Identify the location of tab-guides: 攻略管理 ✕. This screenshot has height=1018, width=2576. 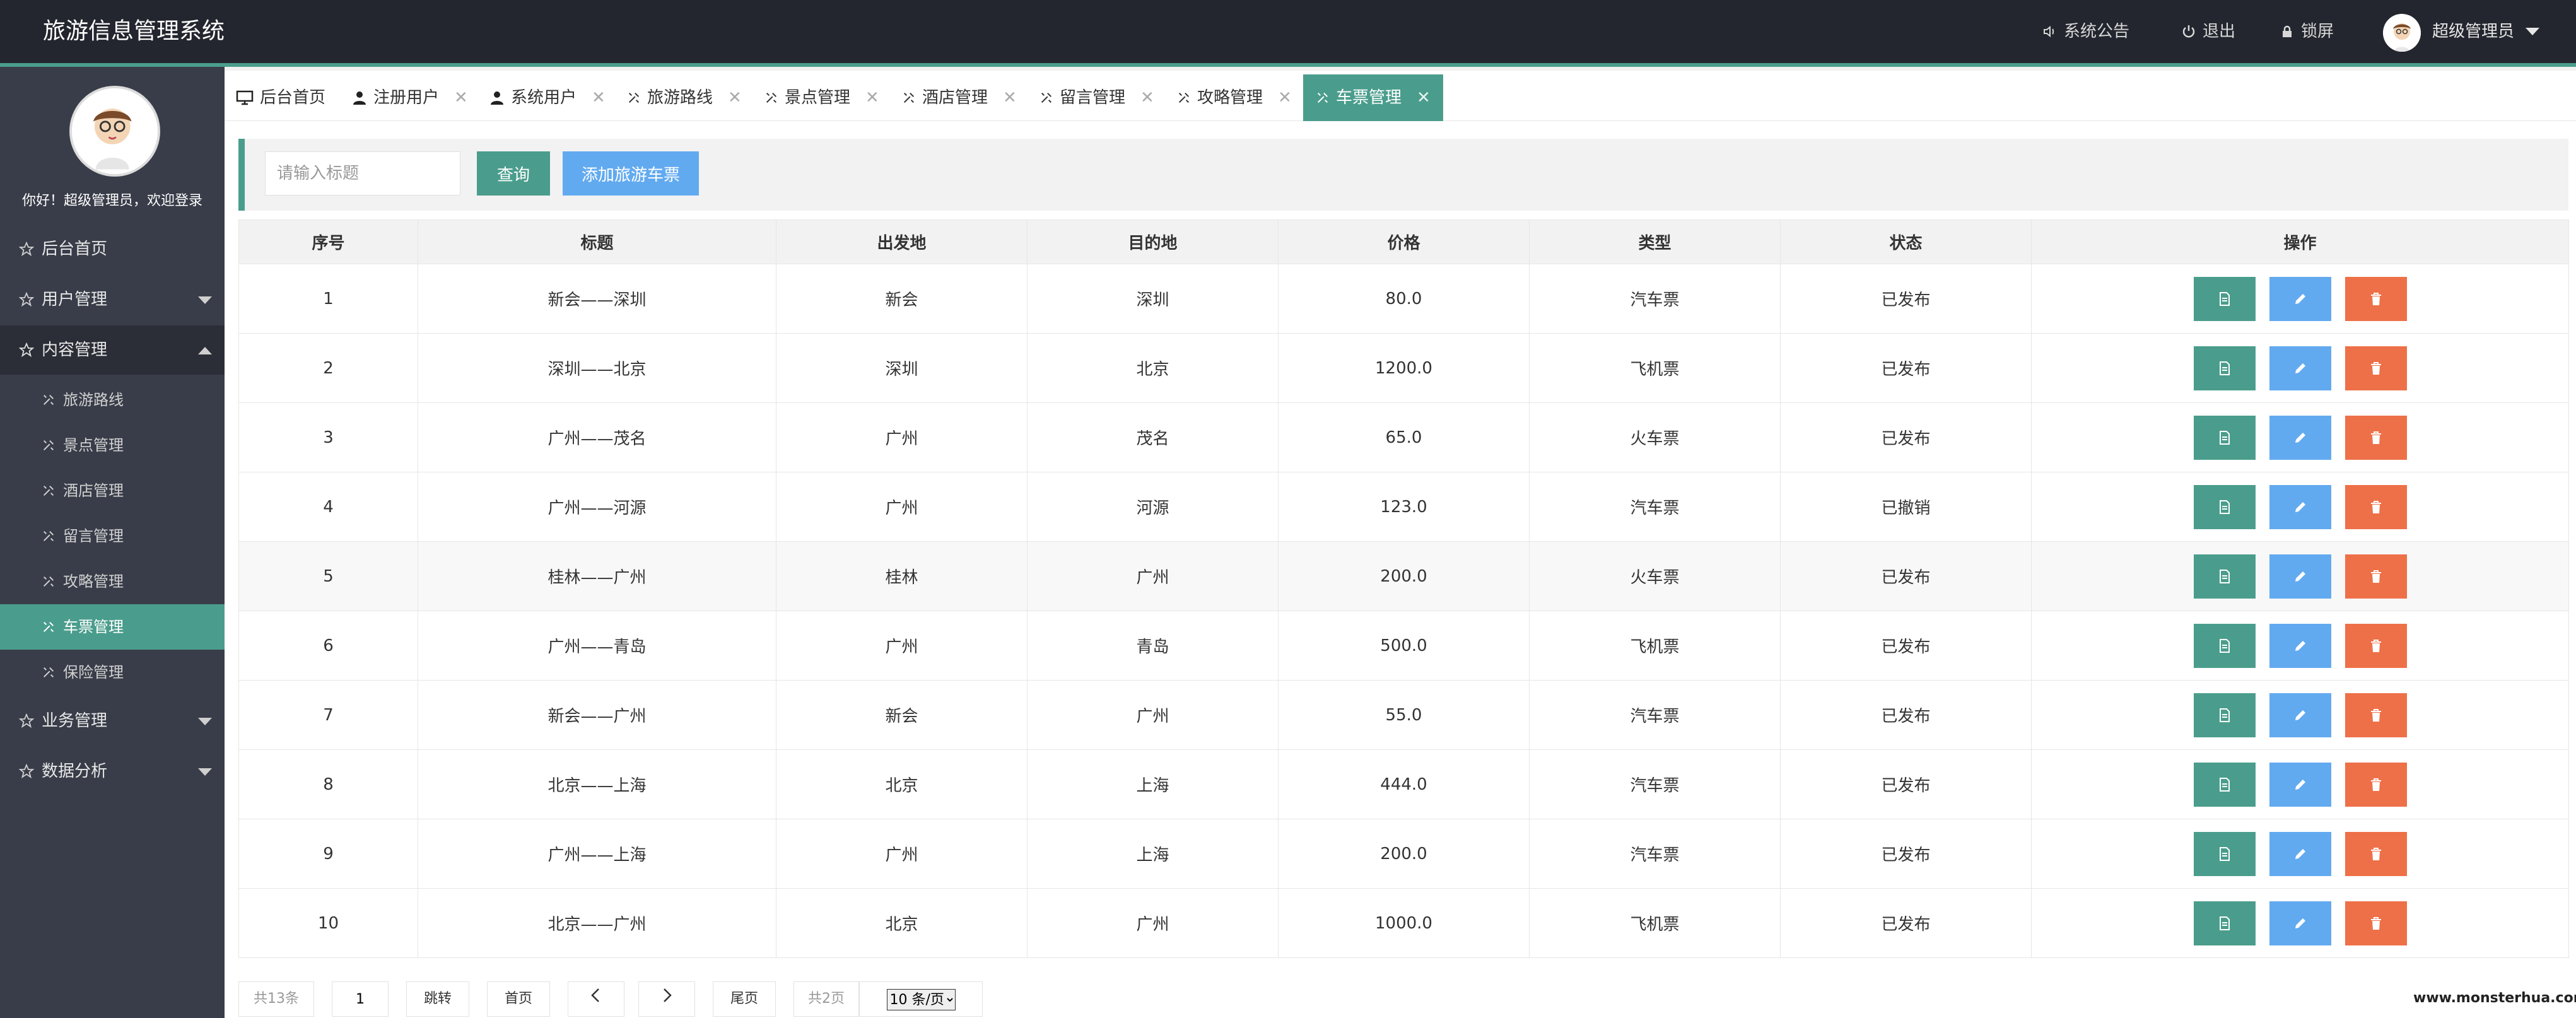
(1234, 97).